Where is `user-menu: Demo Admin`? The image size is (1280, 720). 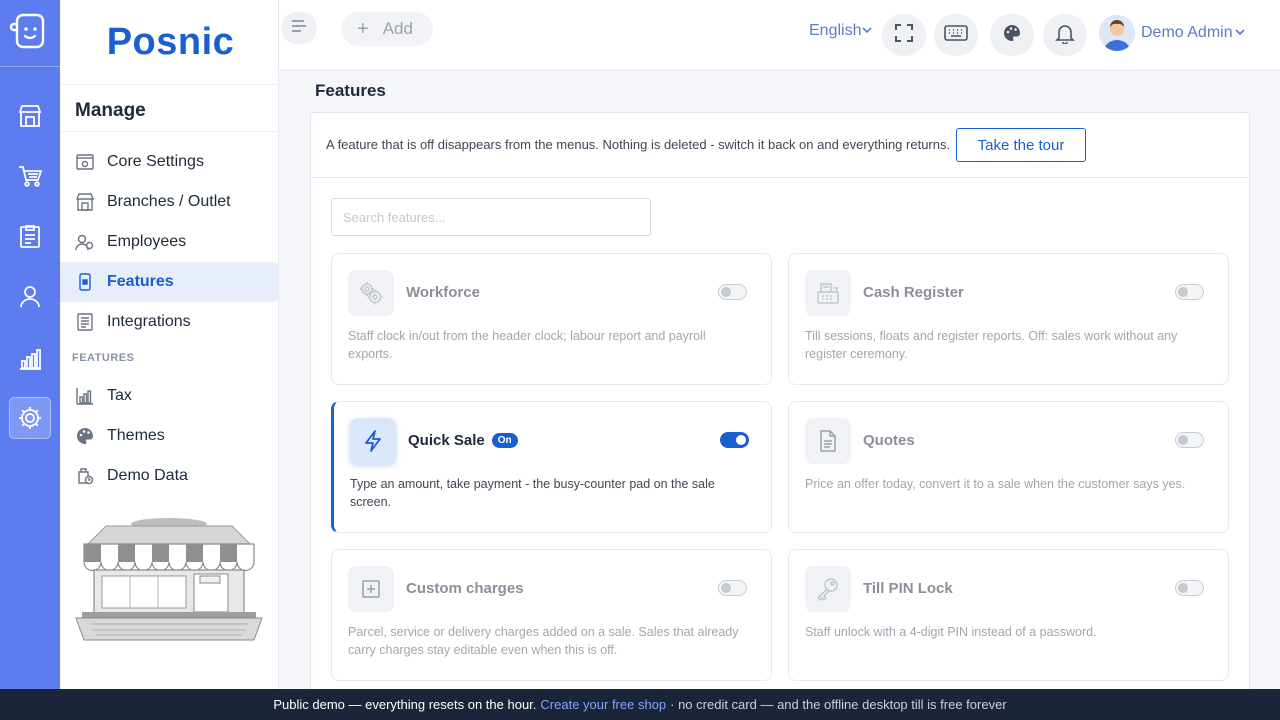 user-menu: Demo Admin is located at coordinates (1173, 33).